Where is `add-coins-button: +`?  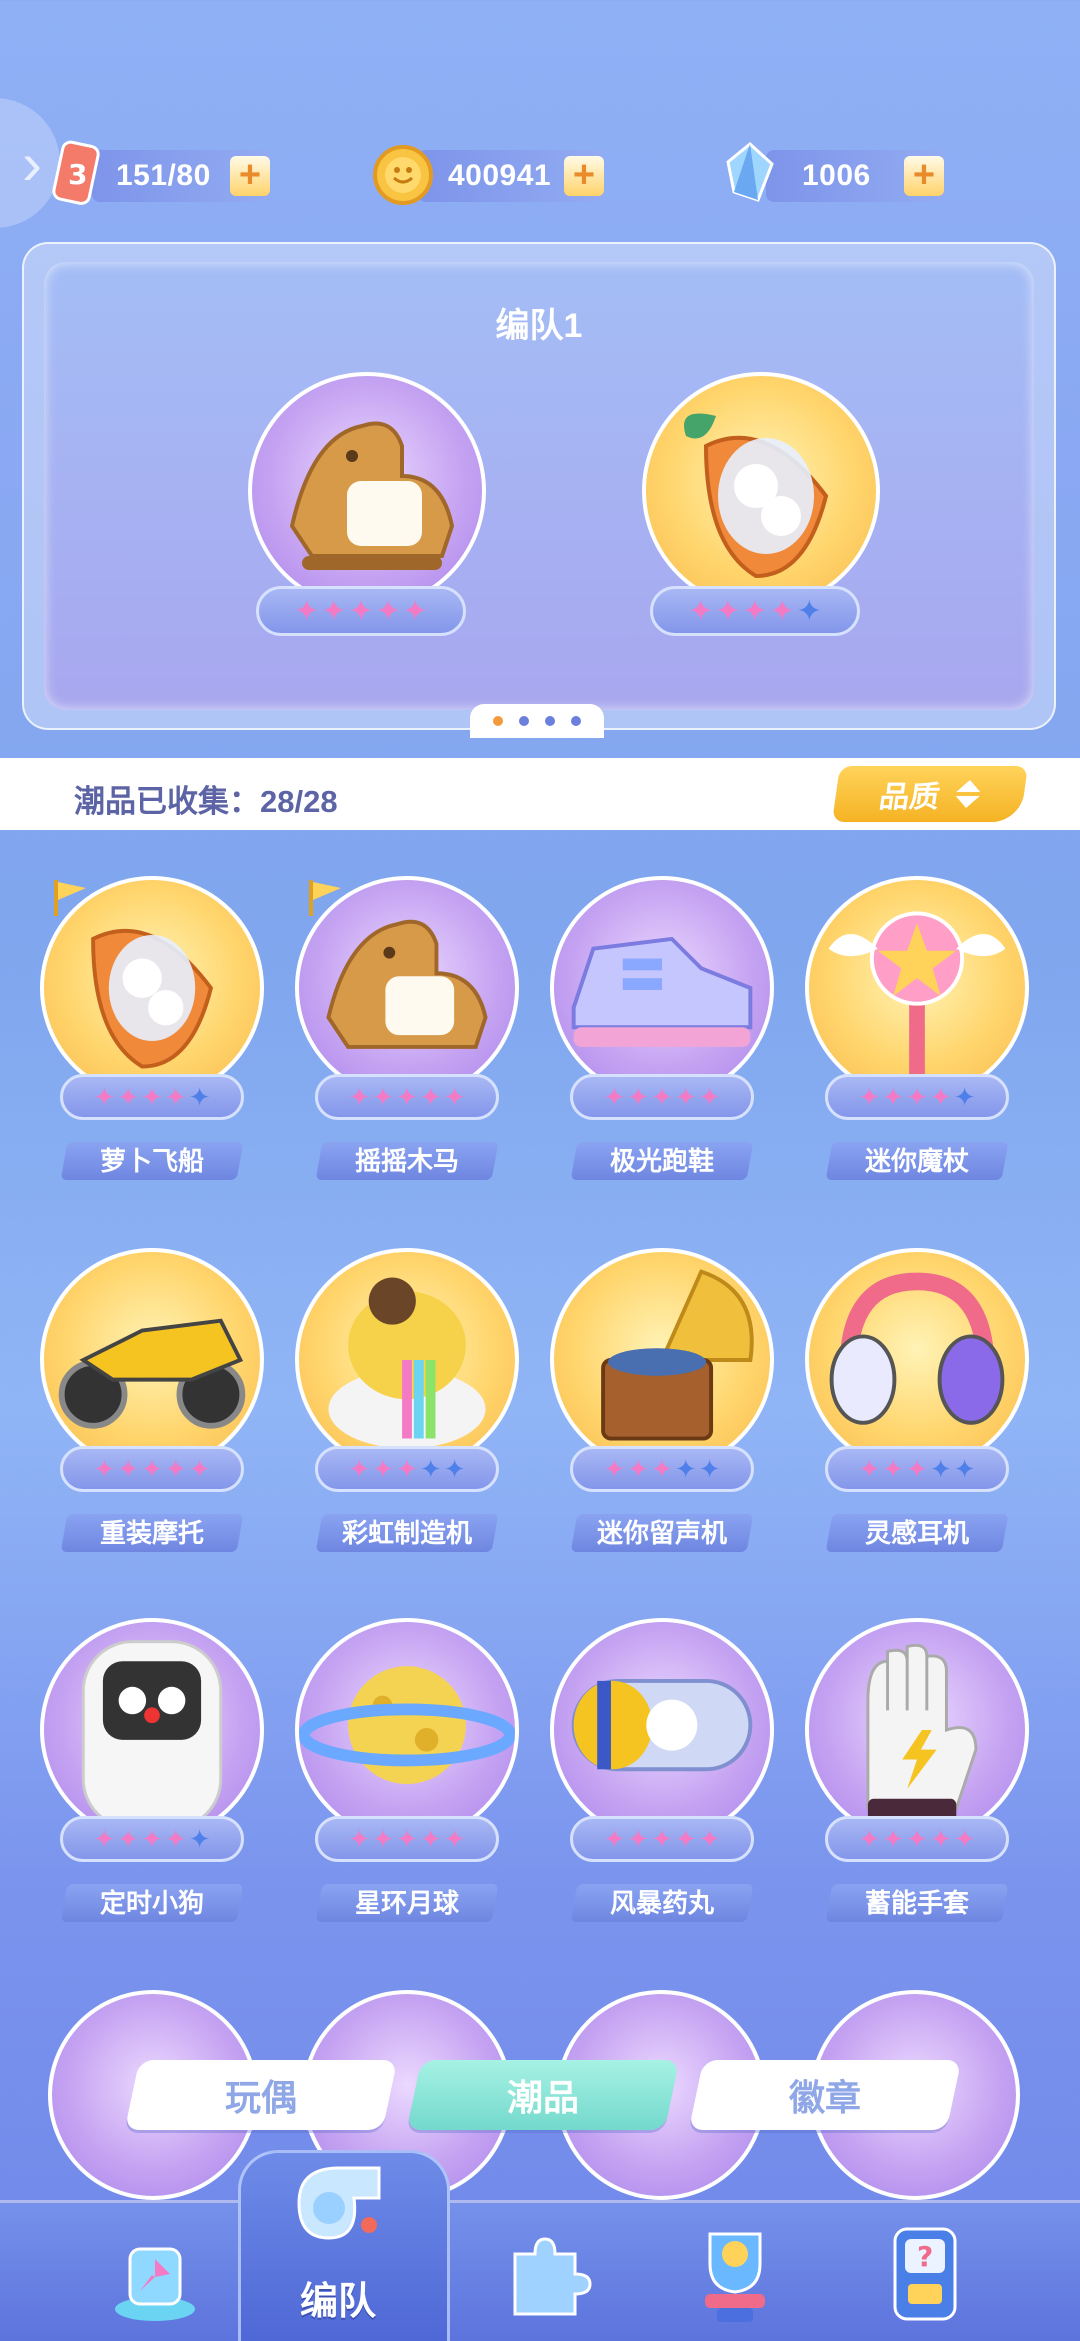
add-coins-button: + is located at coordinates (584, 176).